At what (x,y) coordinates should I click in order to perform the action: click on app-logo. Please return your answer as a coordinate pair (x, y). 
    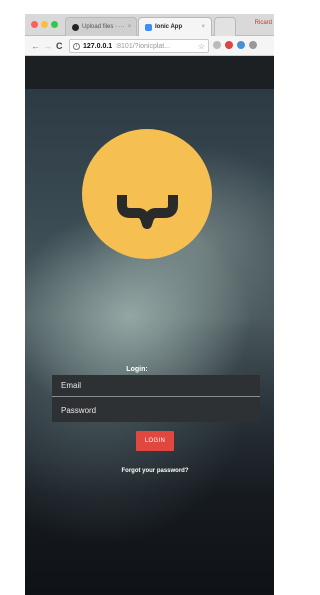
    Looking at the image, I should click on (147, 194).